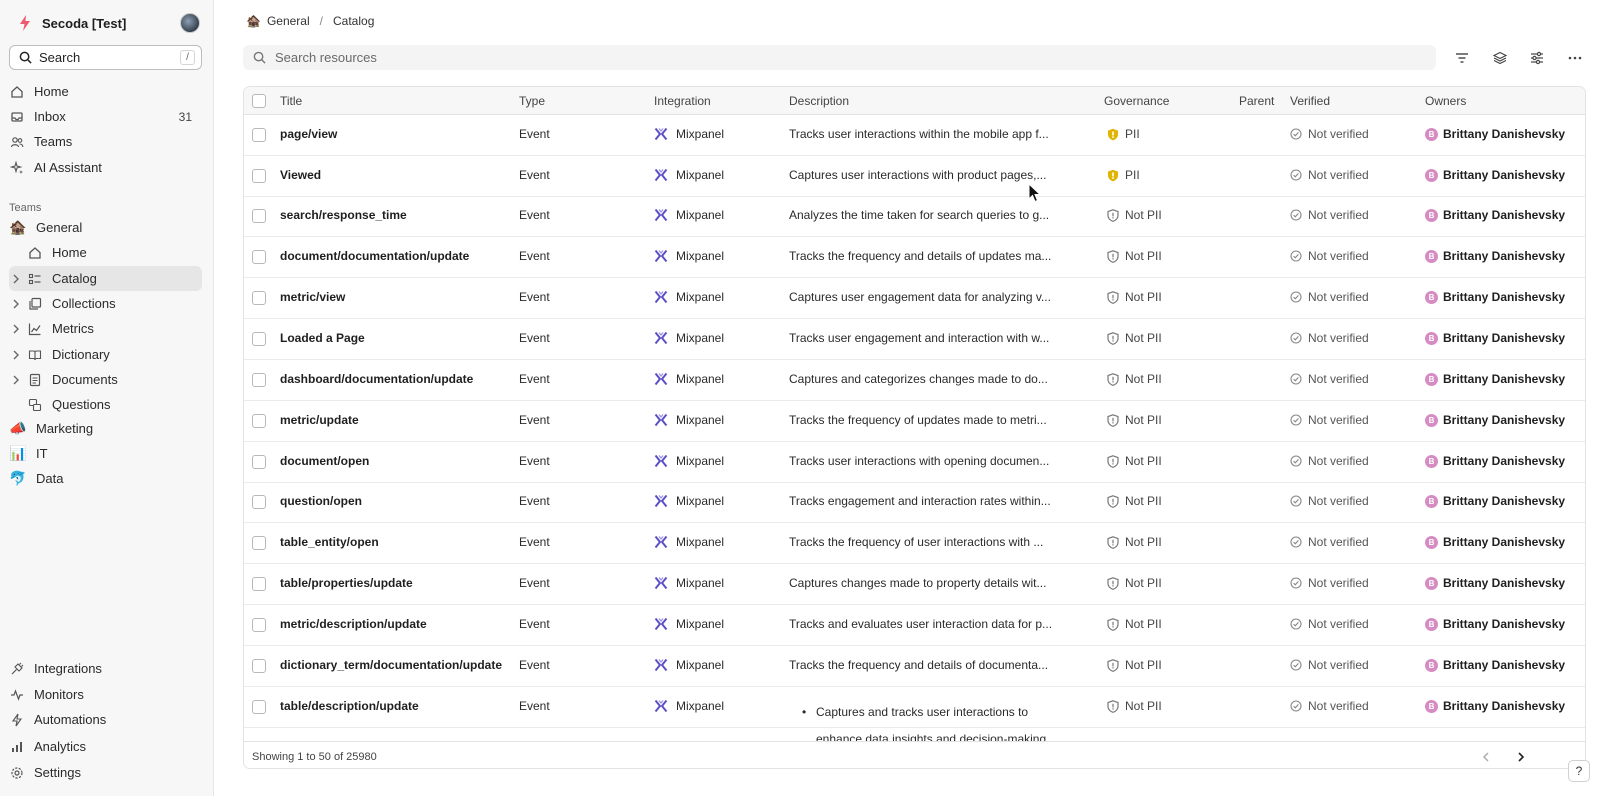  I want to click on sidebar-team-data: 🐬 Data, so click(105, 478).